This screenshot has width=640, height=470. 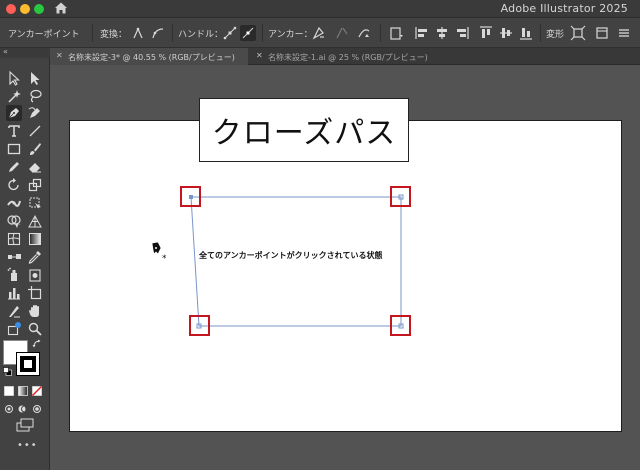 I want to click on stroke-inner, so click(x=28, y=364).